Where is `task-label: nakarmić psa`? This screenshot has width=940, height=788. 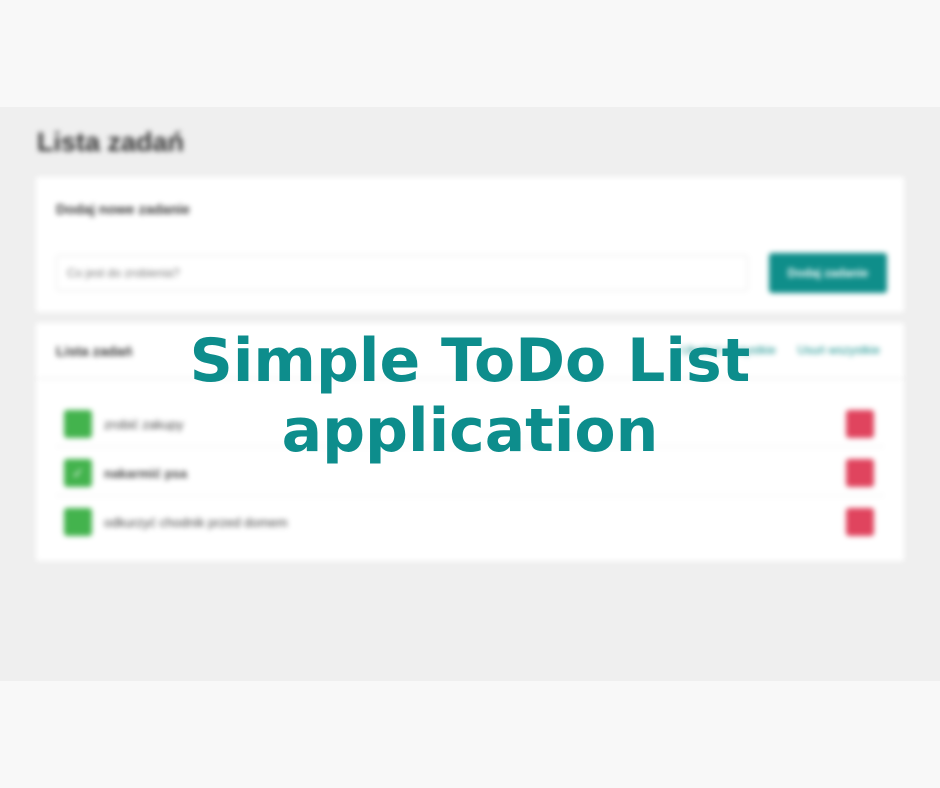 task-label: nakarmić psa is located at coordinates (146, 473).